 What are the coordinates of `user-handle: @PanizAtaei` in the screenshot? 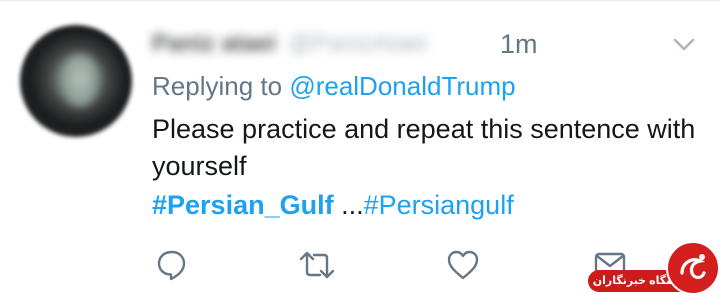 It's located at (357, 44).